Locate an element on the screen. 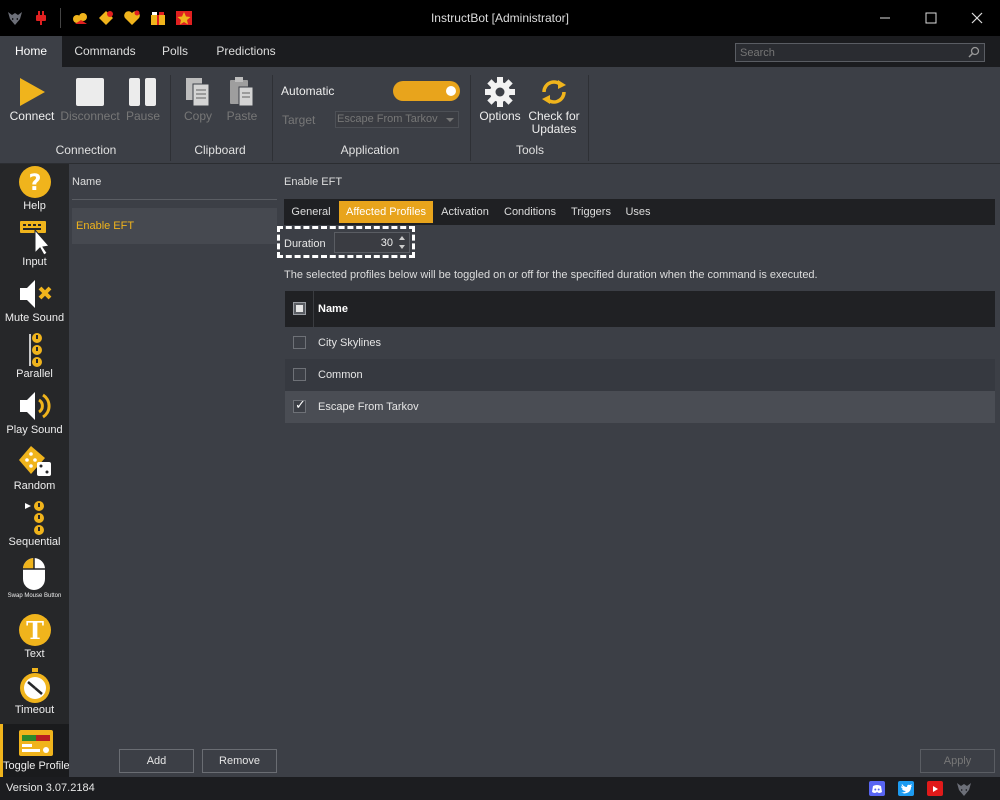 This screenshot has height=800, width=1000. search-input is located at coordinates (850, 52).